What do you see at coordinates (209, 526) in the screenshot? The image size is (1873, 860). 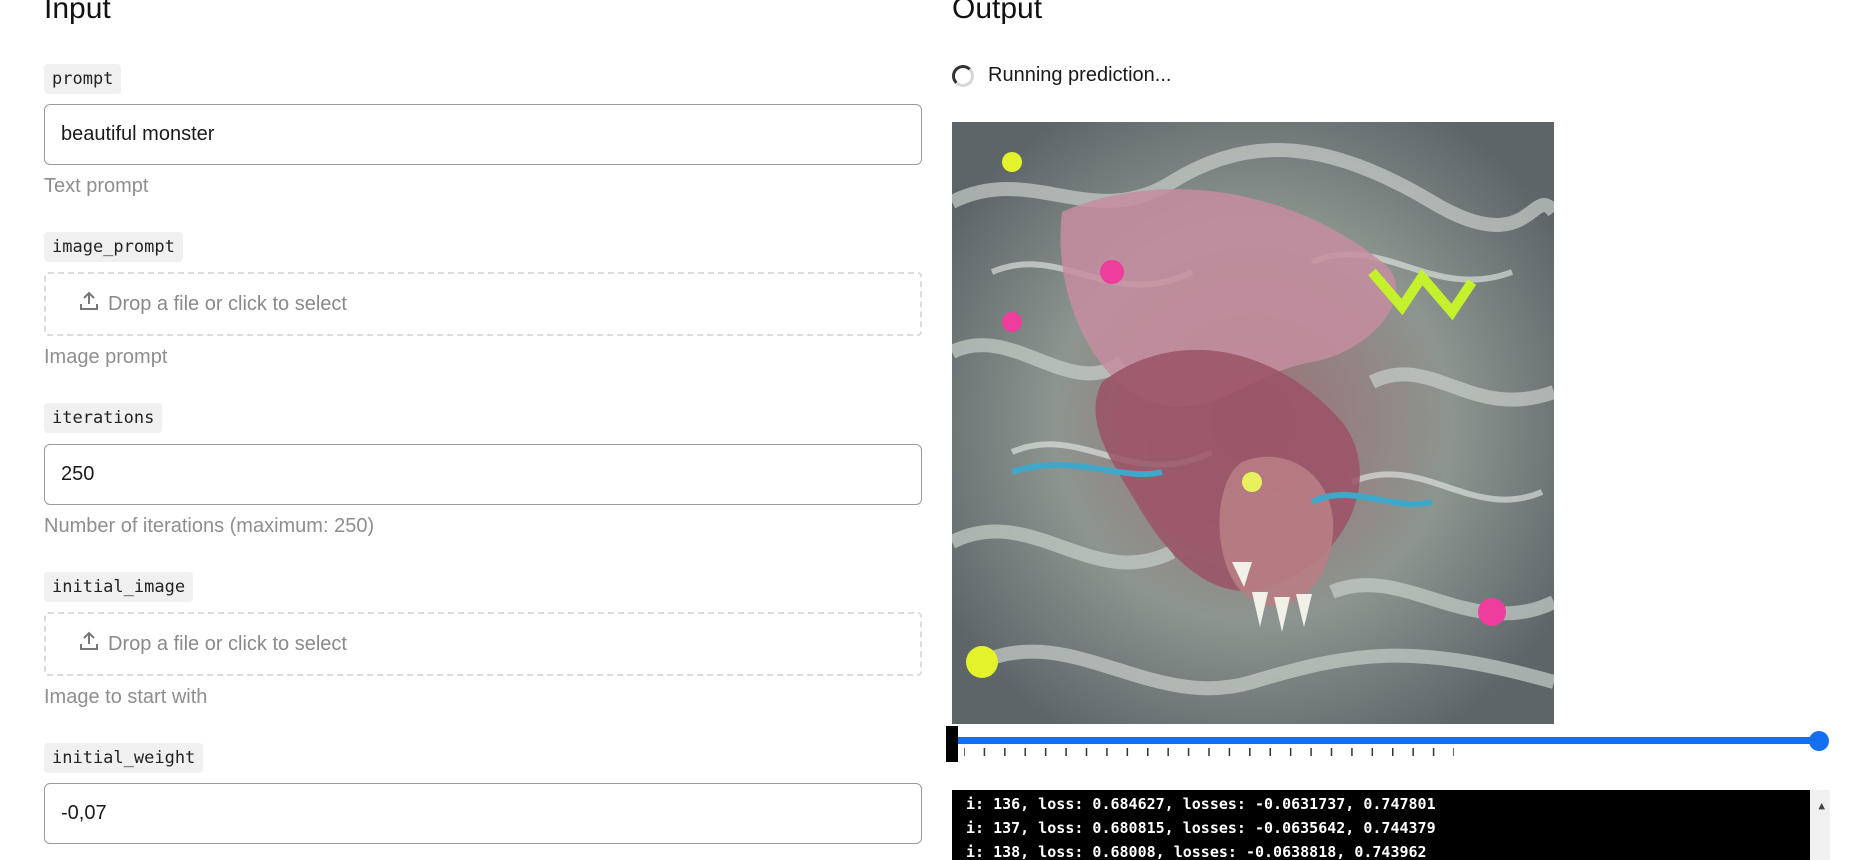 I see `iterations-hint: Number of iterations (maximum: 250)` at bounding box center [209, 526].